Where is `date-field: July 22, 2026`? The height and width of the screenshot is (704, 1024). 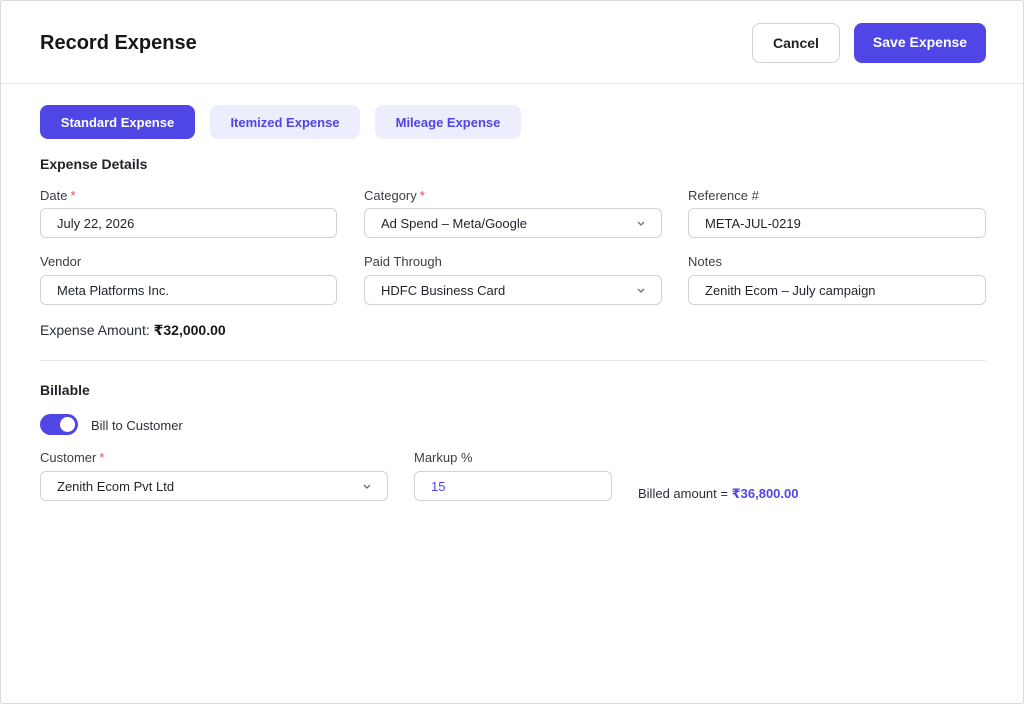 date-field: July 22, 2026 is located at coordinates (188, 223).